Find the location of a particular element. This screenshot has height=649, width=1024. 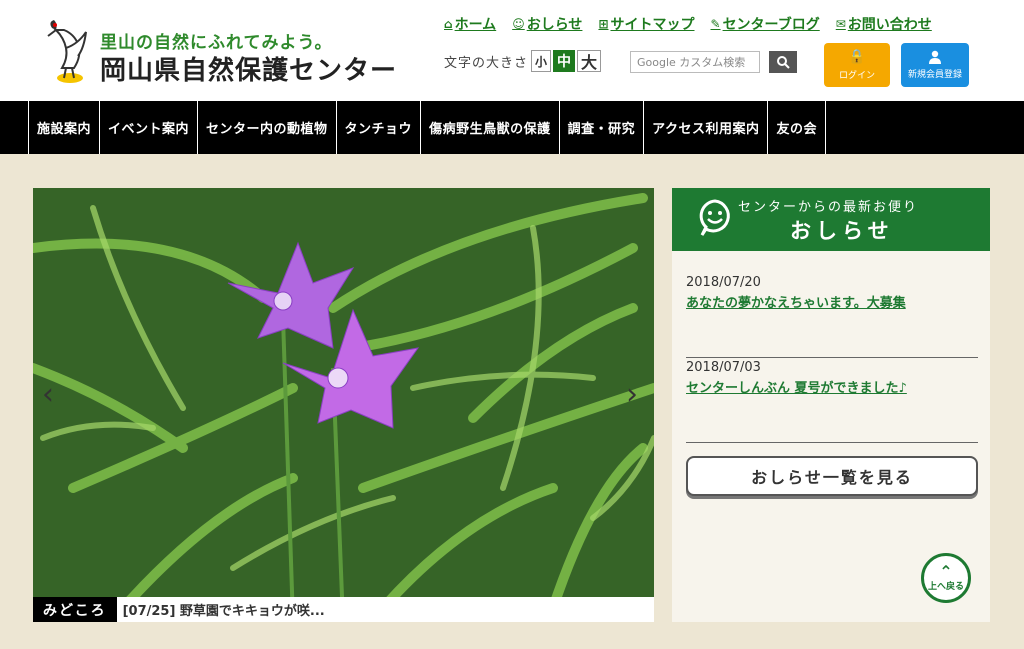

nav-item-crane: タンチョウ is located at coordinates (378, 127).